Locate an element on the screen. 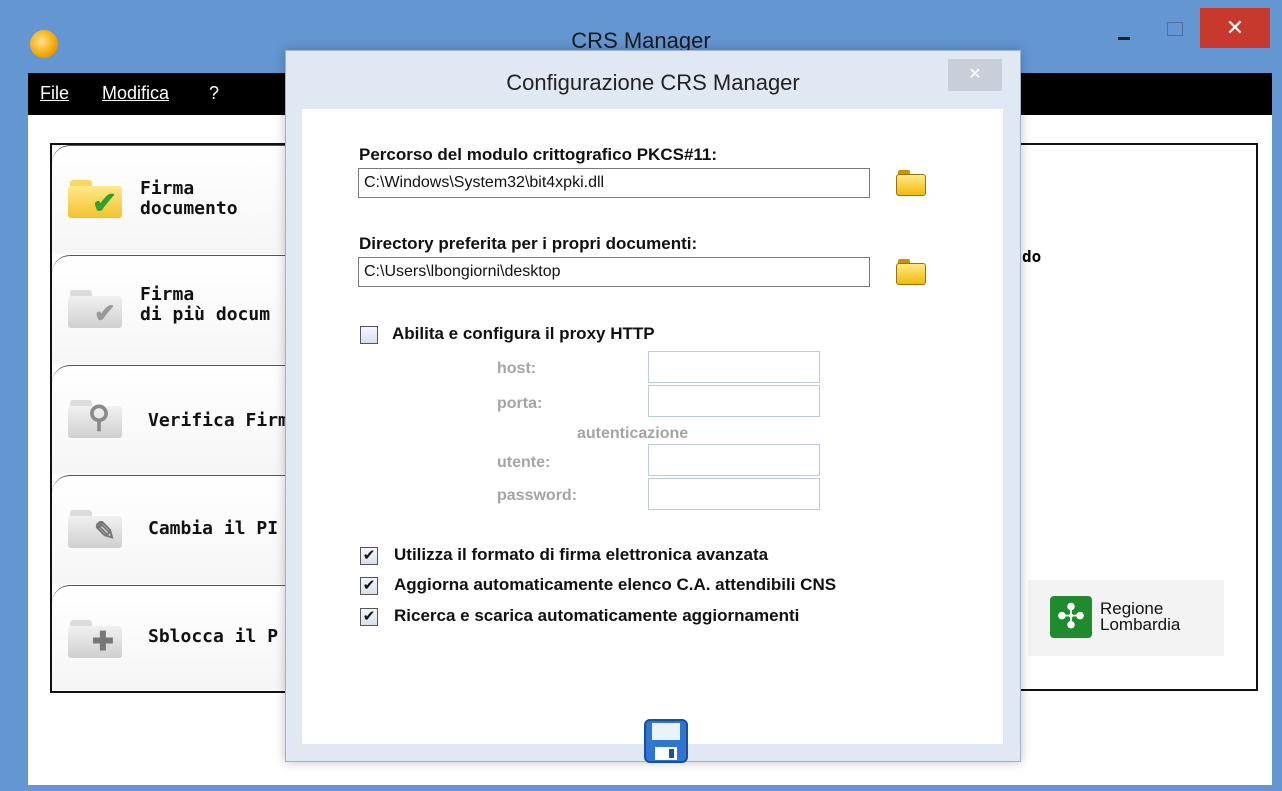  regione-logo-text: Regione Lombardia is located at coordinates (1140, 616).